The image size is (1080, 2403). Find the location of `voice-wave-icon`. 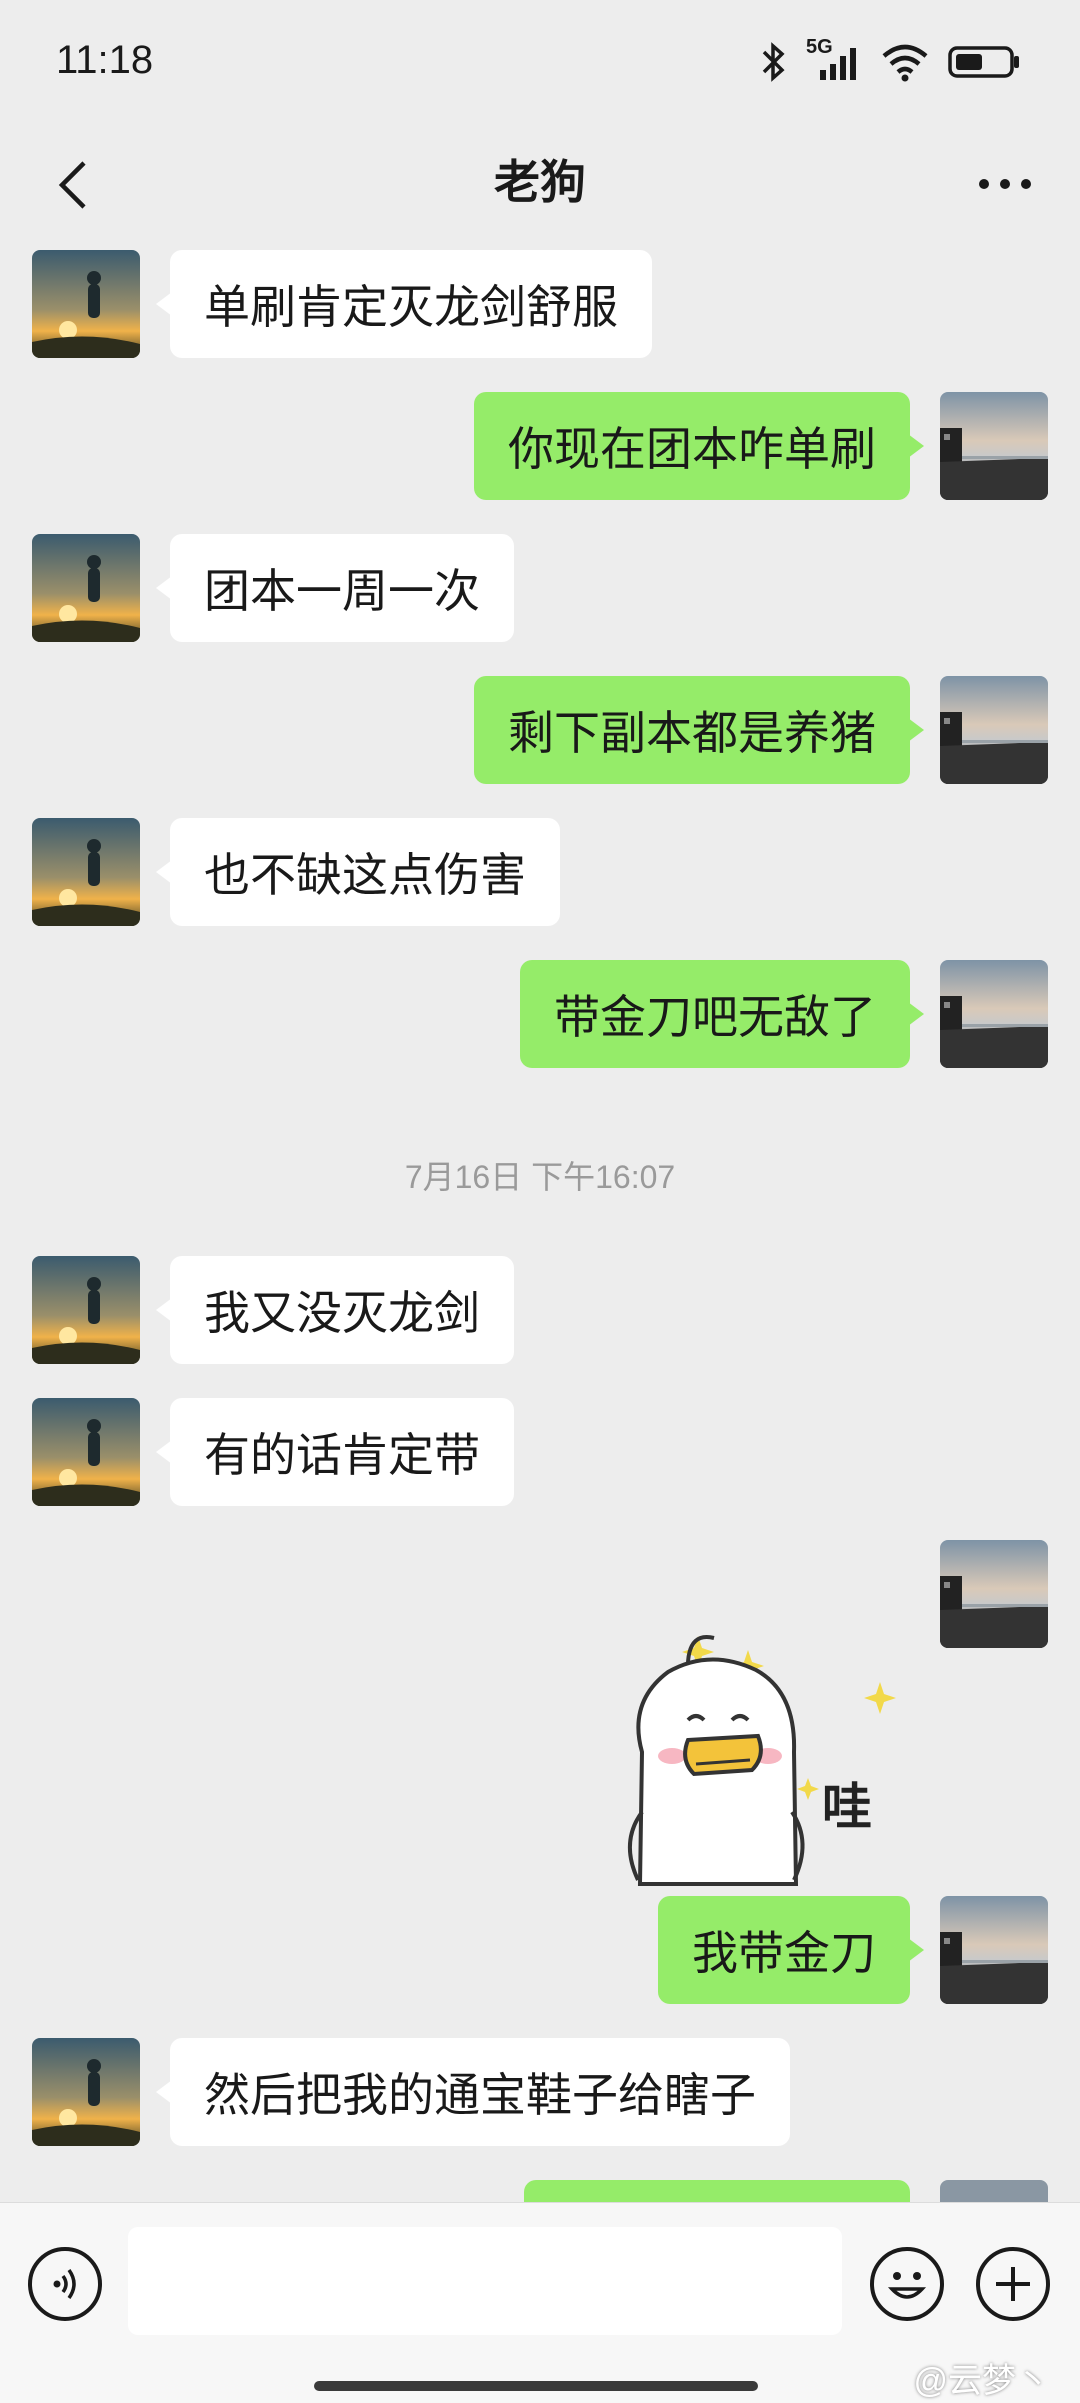

voice-wave-icon is located at coordinates (64, 2284).